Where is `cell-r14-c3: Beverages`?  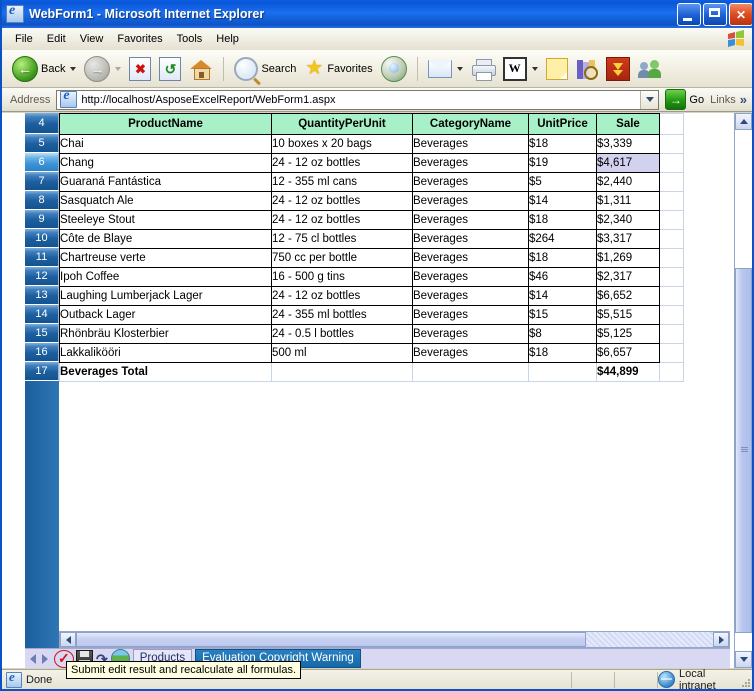
cell-r14-c3: Beverages is located at coordinates (470, 315).